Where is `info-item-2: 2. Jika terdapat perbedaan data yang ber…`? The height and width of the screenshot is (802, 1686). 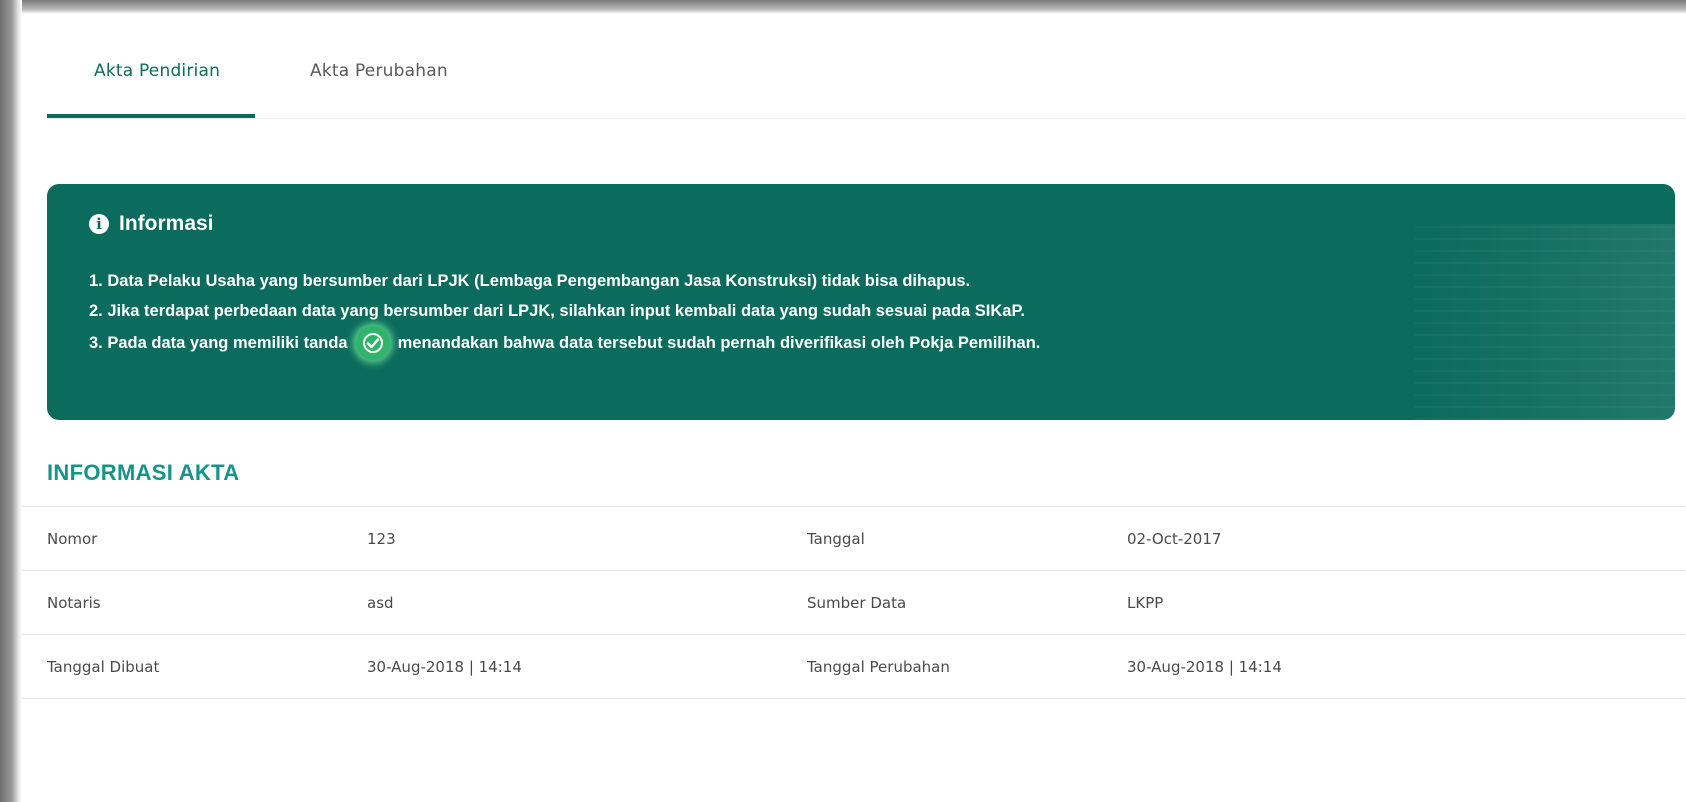
info-item-2: 2. Jika terdapat perbedaan data yang ber… is located at coordinates (557, 311).